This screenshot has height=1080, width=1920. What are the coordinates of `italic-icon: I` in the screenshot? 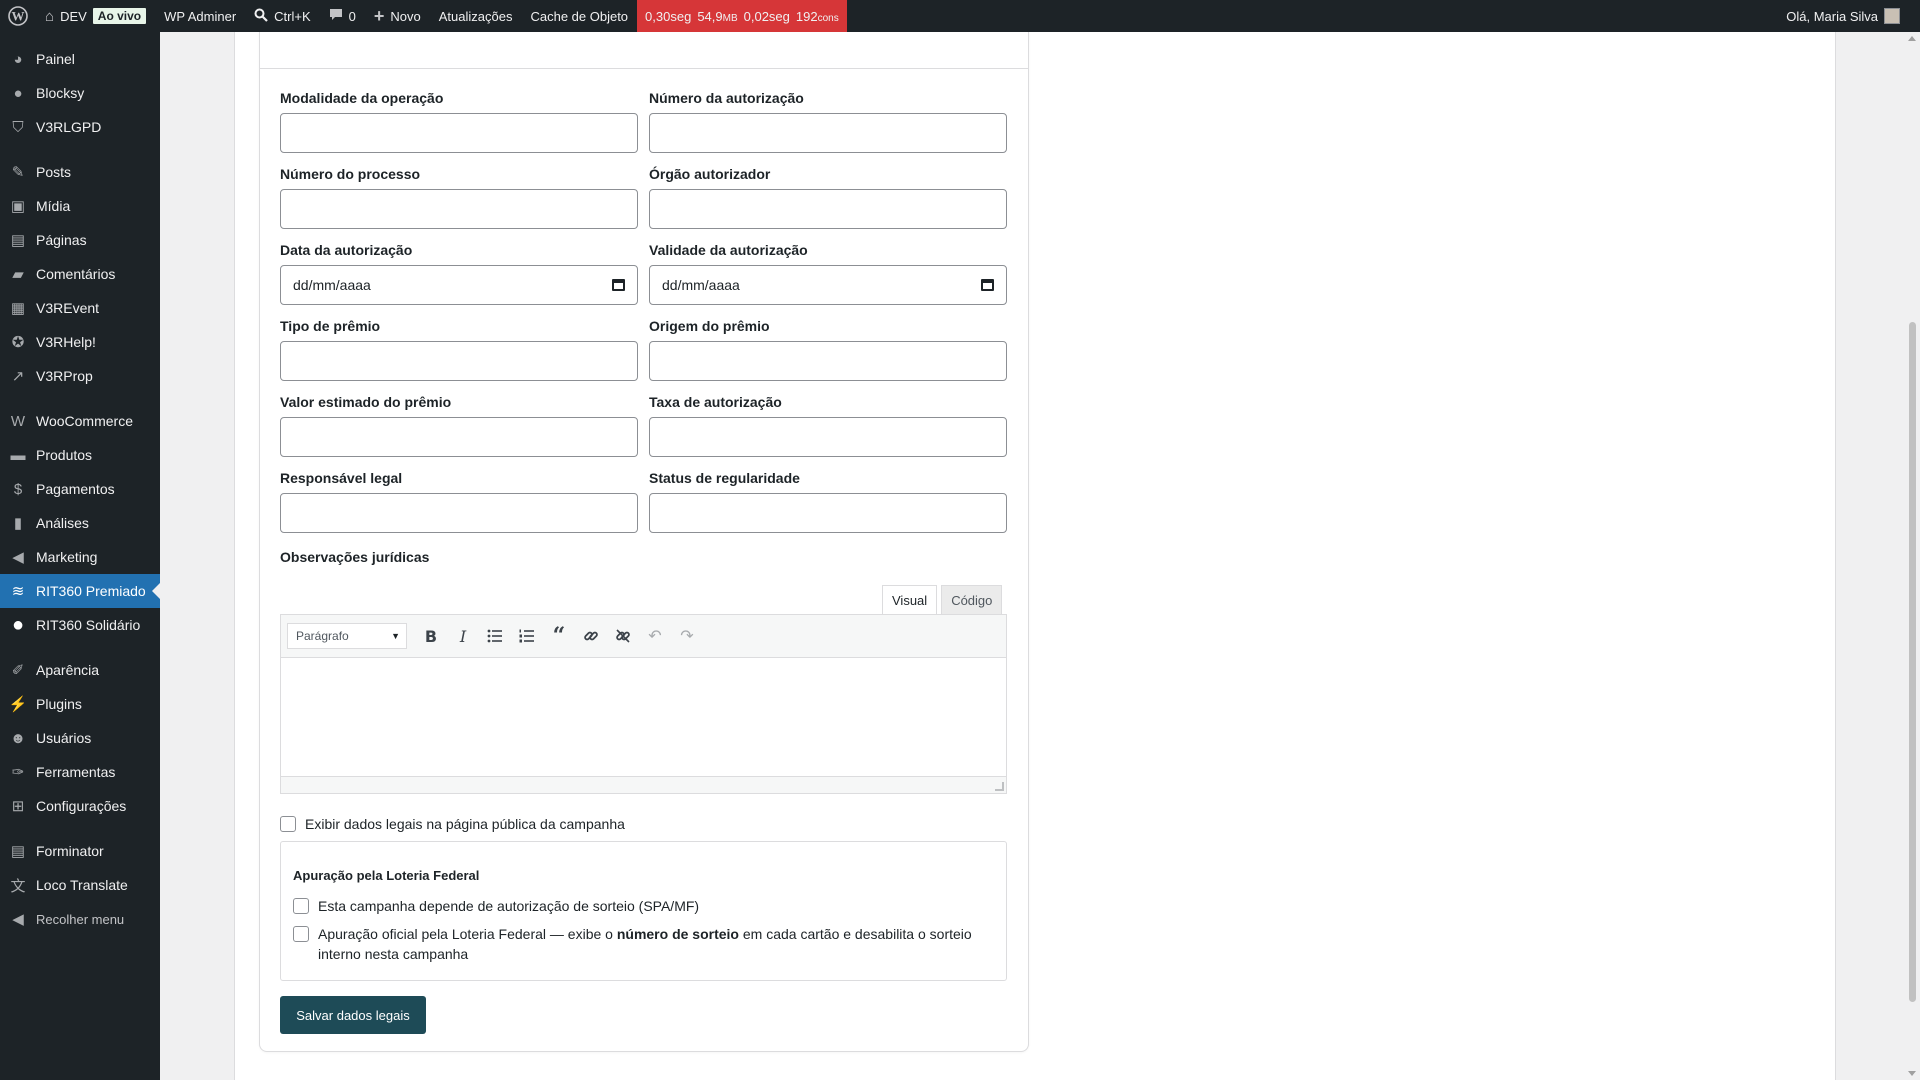 It's located at (463, 636).